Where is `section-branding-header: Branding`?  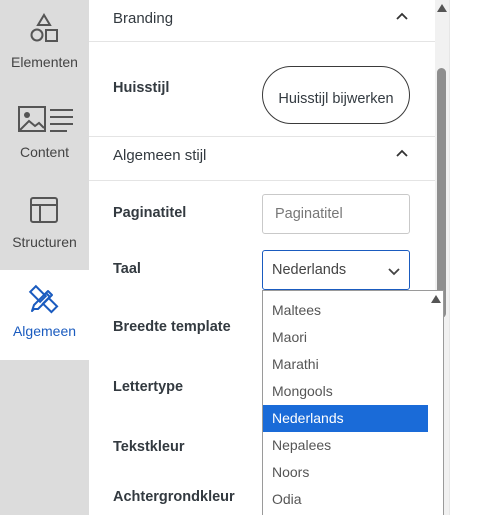
section-branding-header: Branding is located at coordinates (262, 21).